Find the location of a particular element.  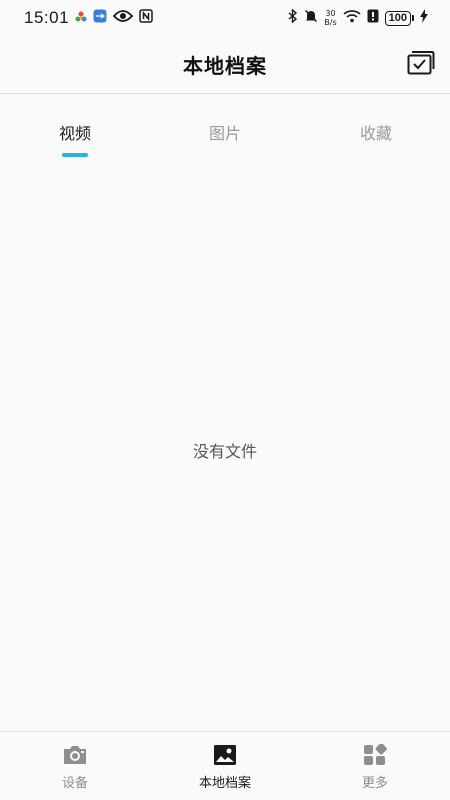

nfc-icon is located at coordinates (146, 18).